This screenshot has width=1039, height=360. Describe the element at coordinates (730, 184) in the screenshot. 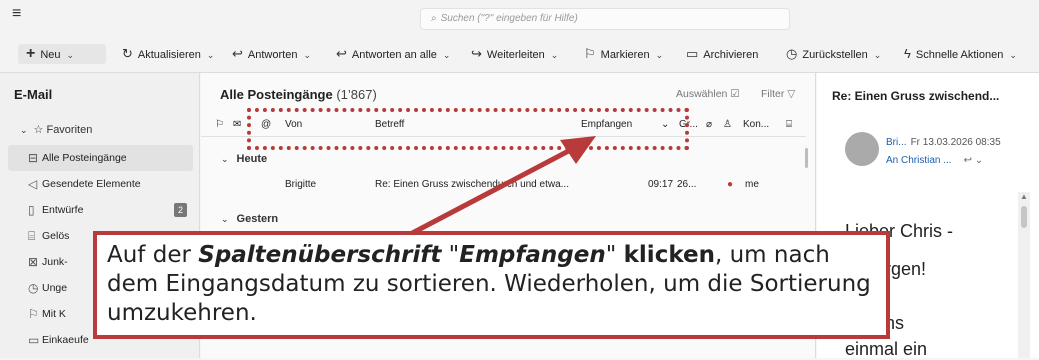

I see `record-icon: ●` at that location.